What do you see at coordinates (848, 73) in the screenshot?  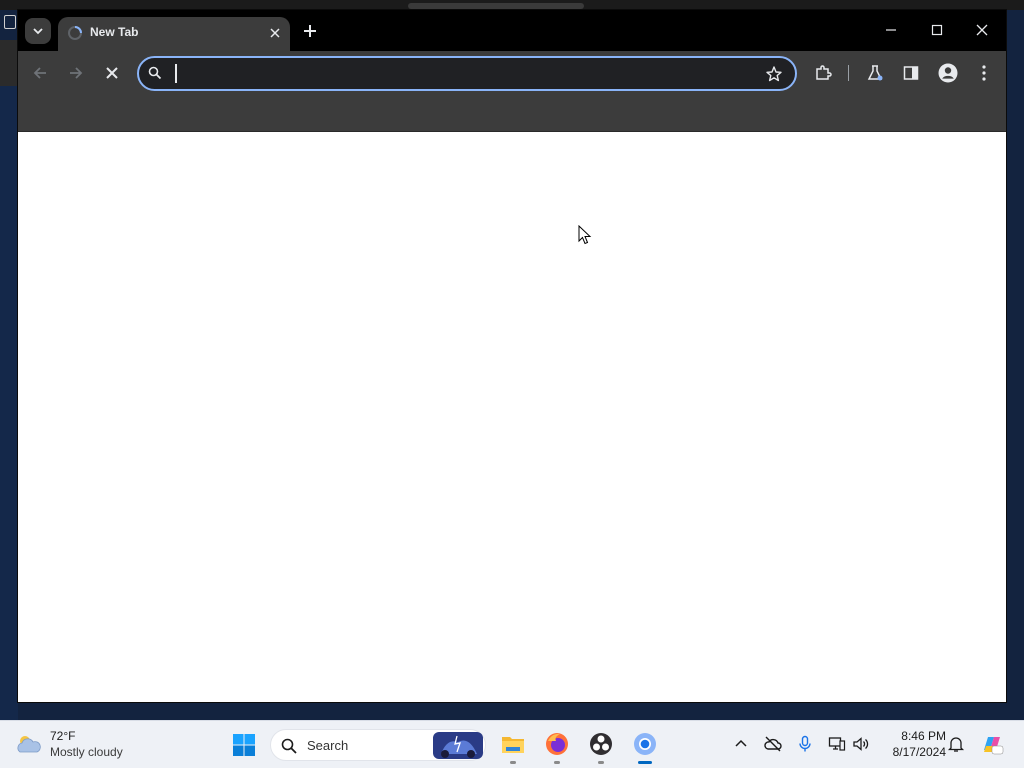 I see `toolbar-separator` at bounding box center [848, 73].